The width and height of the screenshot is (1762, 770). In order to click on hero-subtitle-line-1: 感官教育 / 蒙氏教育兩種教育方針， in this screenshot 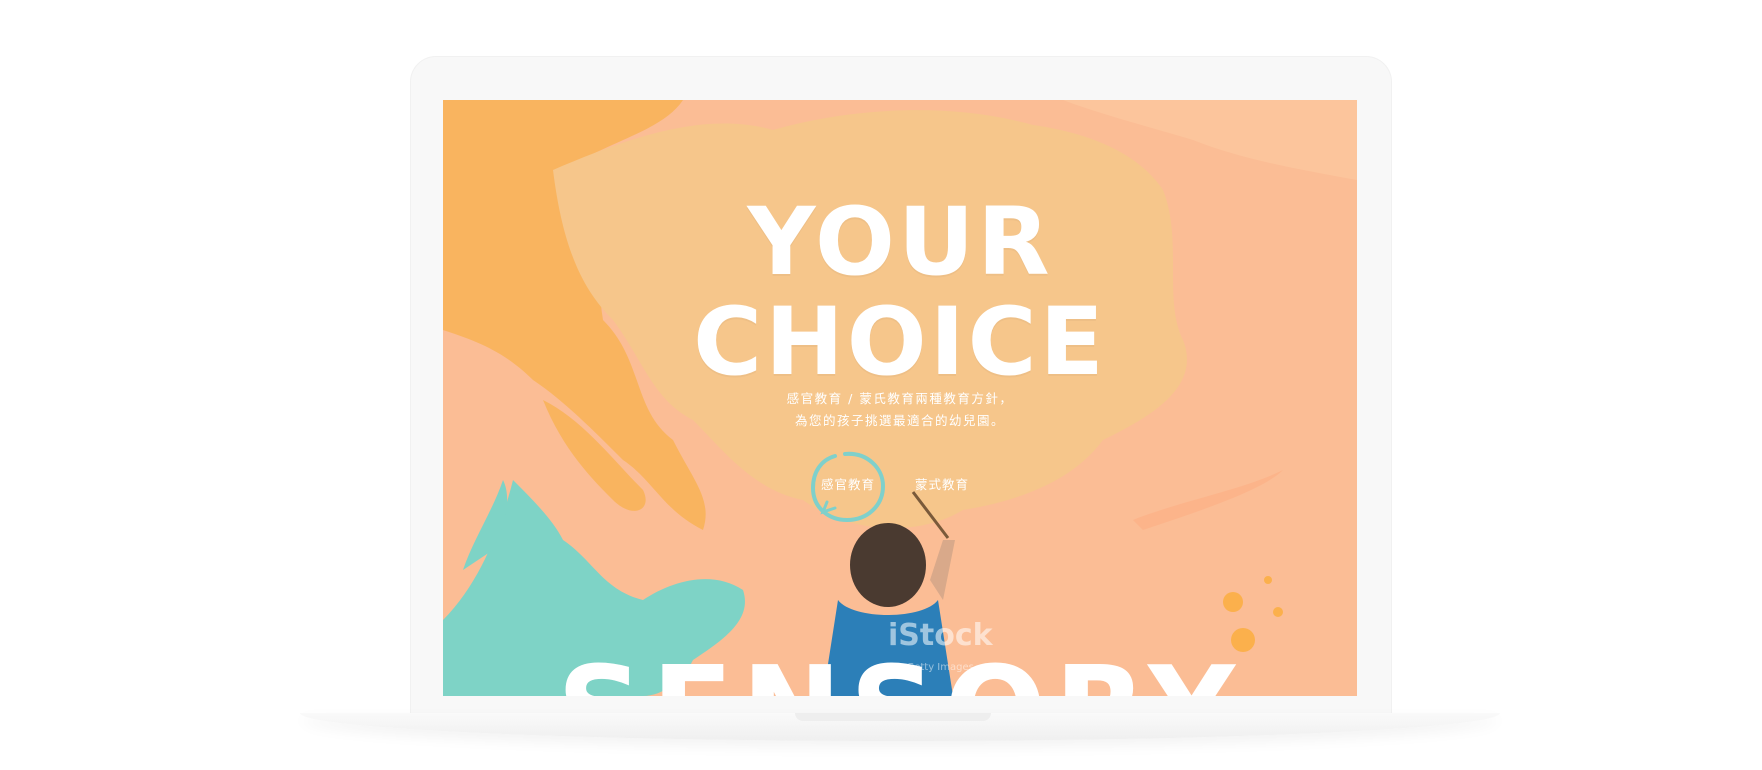, I will do `click(900, 398)`.